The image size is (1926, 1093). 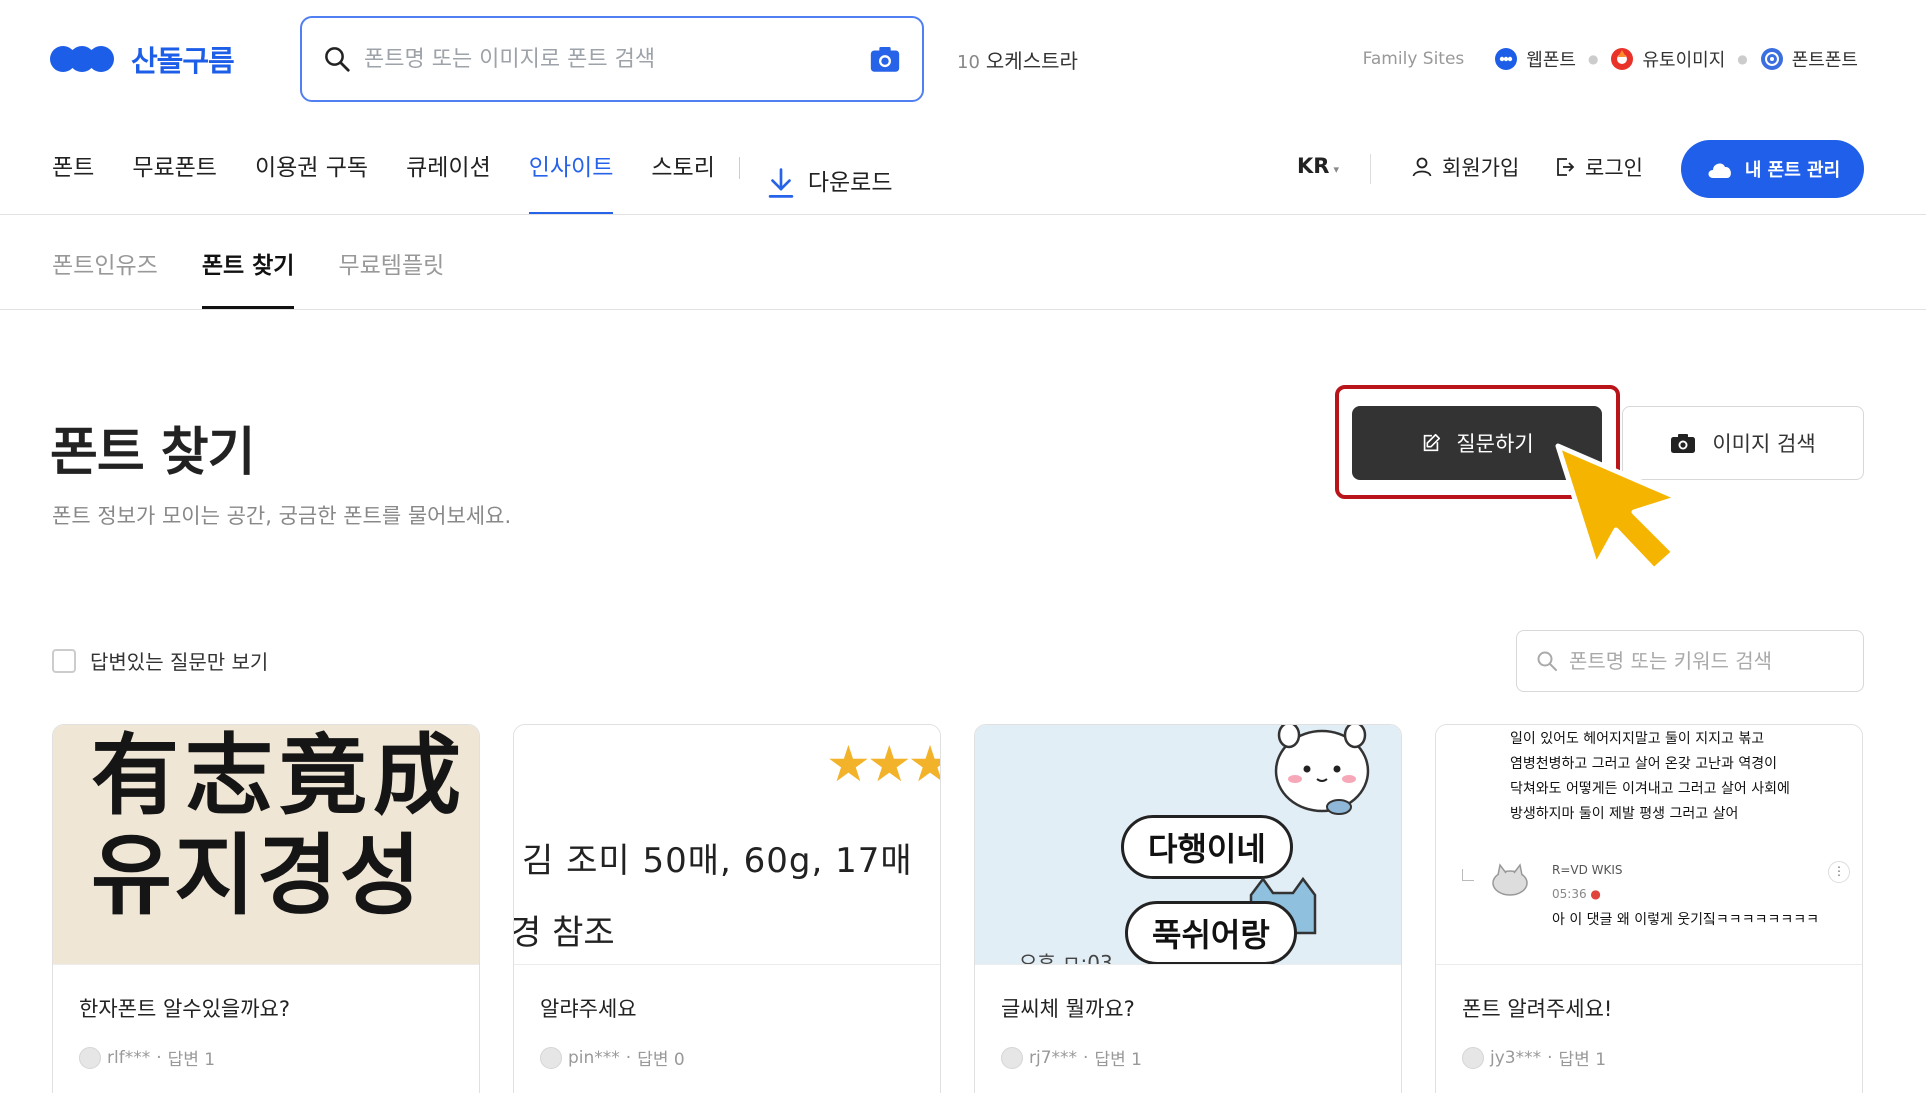 What do you see at coordinates (1336, 169) in the screenshot?
I see `chevron-down-icon: ▾` at bounding box center [1336, 169].